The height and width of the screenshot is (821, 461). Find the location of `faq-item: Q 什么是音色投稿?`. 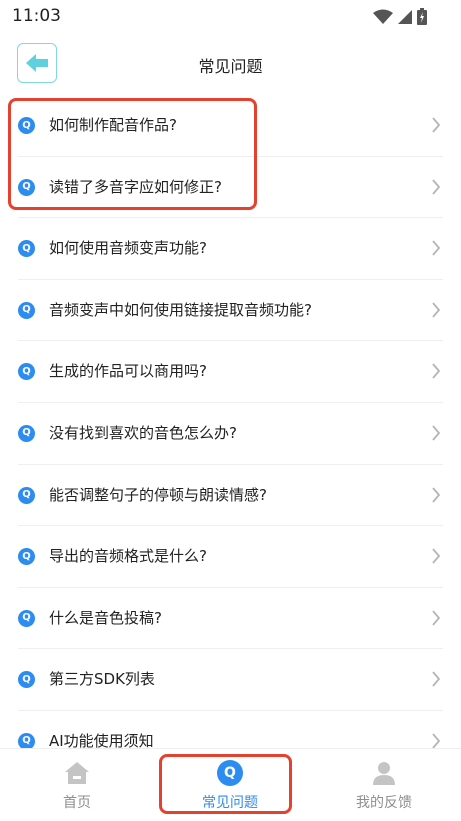

faq-item: Q 什么是音色投稿? is located at coordinates (230, 619).